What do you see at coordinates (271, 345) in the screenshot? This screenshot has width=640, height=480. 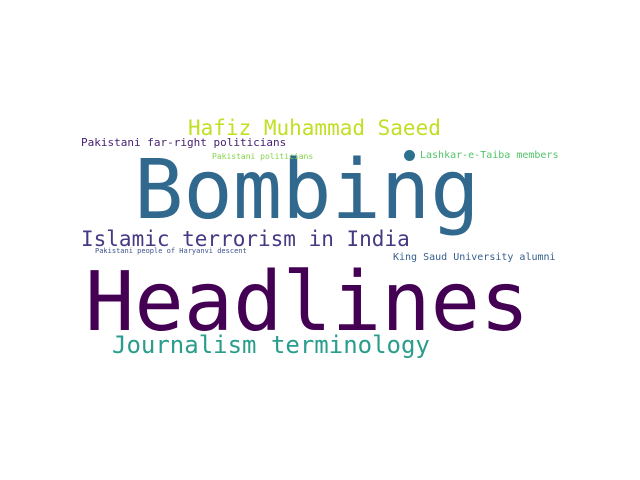 I see `word-journalism-terminology: Journalism terminology` at bounding box center [271, 345].